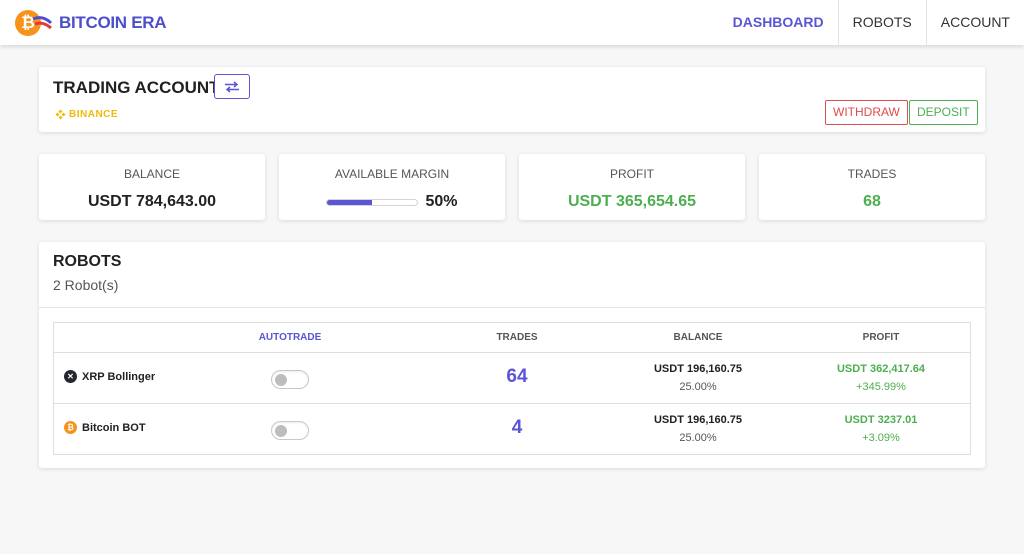  Describe the element at coordinates (632, 174) in the screenshot. I see `profit-label: PROFIT` at that location.